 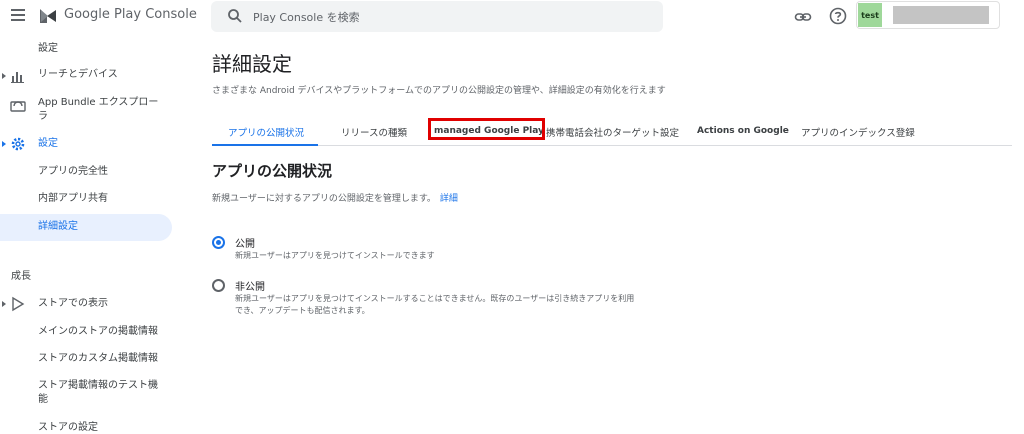 What do you see at coordinates (218, 285) in the screenshot?
I see `radio-unlisted` at bounding box center [218, 285].